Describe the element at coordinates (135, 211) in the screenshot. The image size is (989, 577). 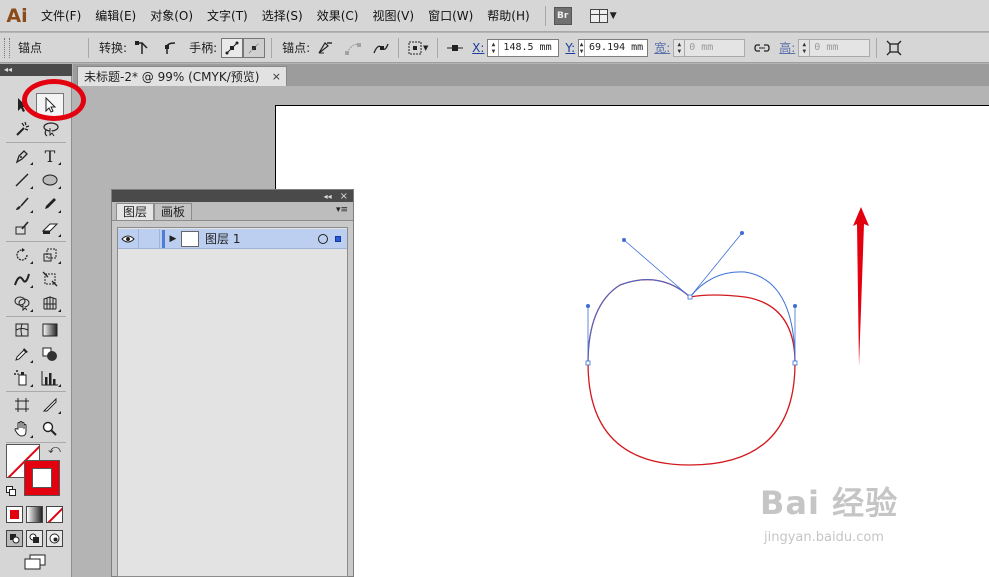
I see `tab-layers: 图层` at that location.